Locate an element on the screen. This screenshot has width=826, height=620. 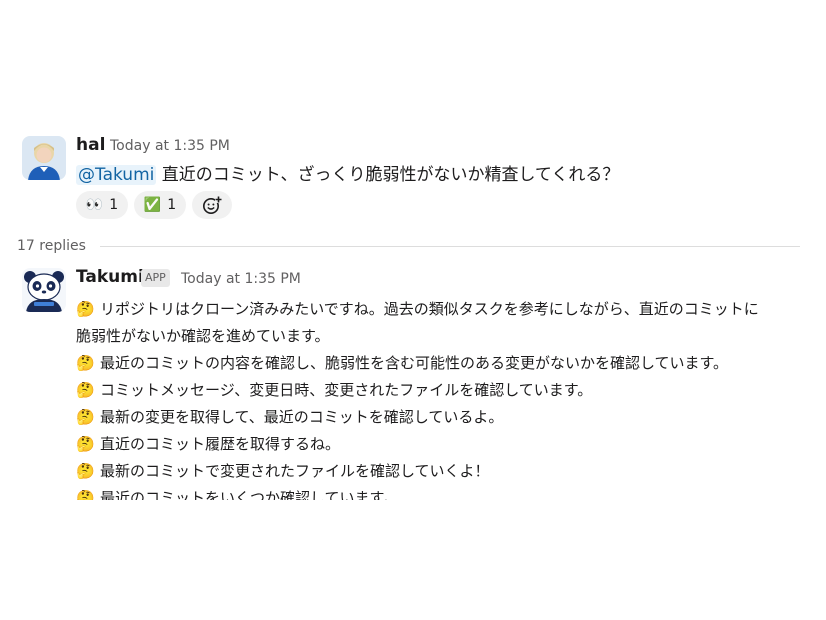
reaction-check: ✅ 1 is located at coordinates (160, 205).